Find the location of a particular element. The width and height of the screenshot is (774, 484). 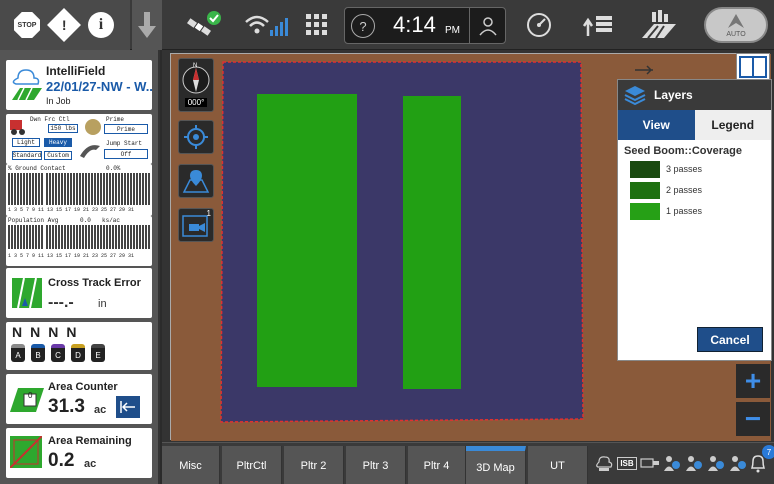

raise-implement-icon is located at coordinates (597, 26).